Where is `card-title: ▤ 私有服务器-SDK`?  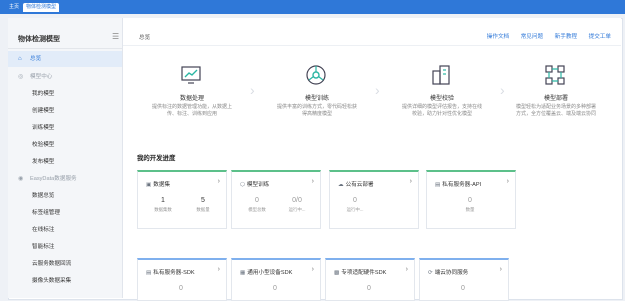 card-title: ▤ 私有服务器-SDK is located at coordinates (170, 272).